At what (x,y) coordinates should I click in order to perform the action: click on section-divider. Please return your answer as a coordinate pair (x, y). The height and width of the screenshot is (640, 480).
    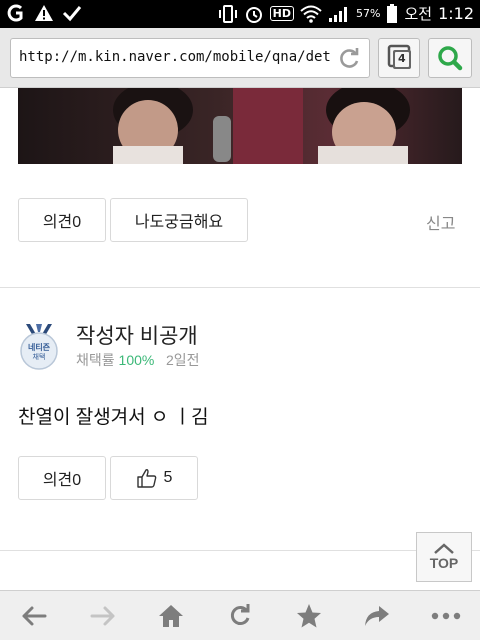
    Looking at the image, I should click on (240, 287).